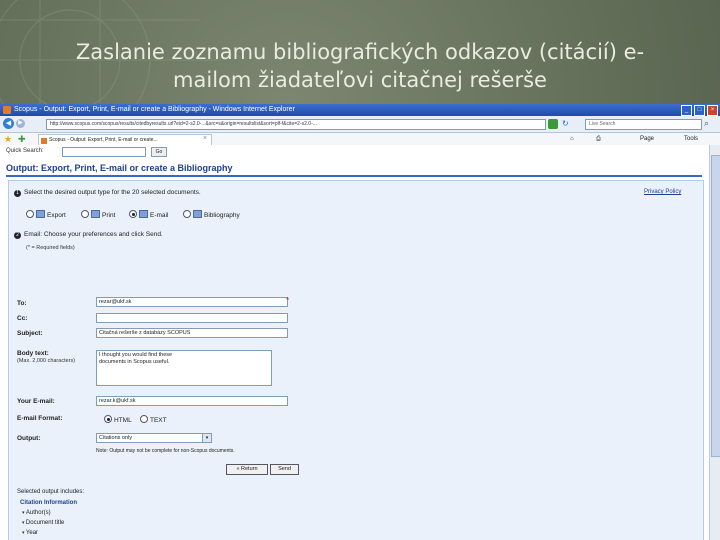 The image size is (720, 540). Describe the element at coordinates (51, 492) in the screenshot. I see `selected-output-label: Selected output includes:` at that location.